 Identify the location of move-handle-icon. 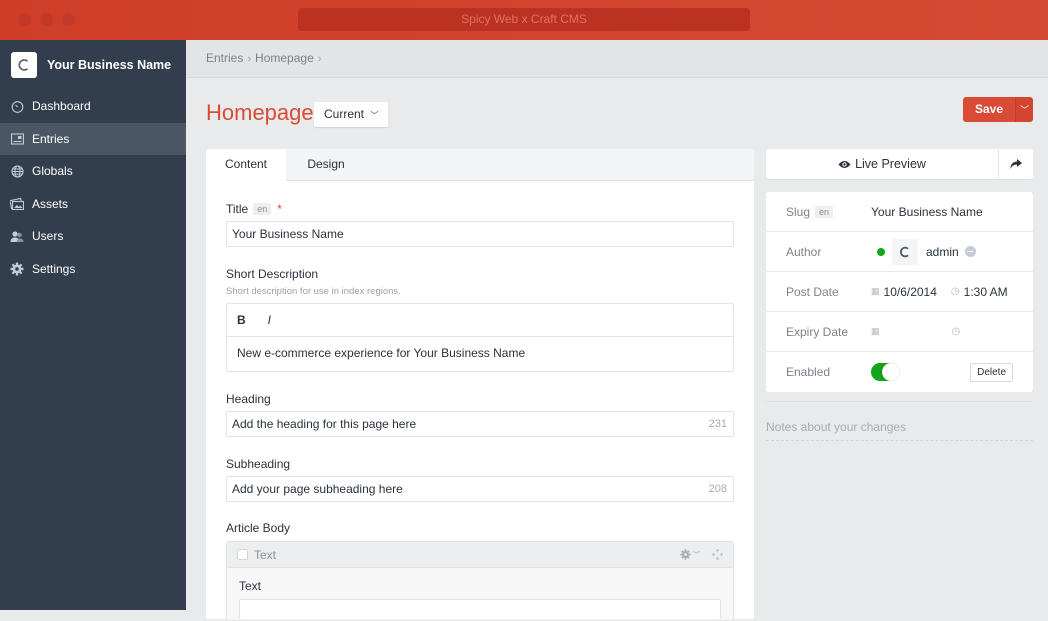
(717, 554).